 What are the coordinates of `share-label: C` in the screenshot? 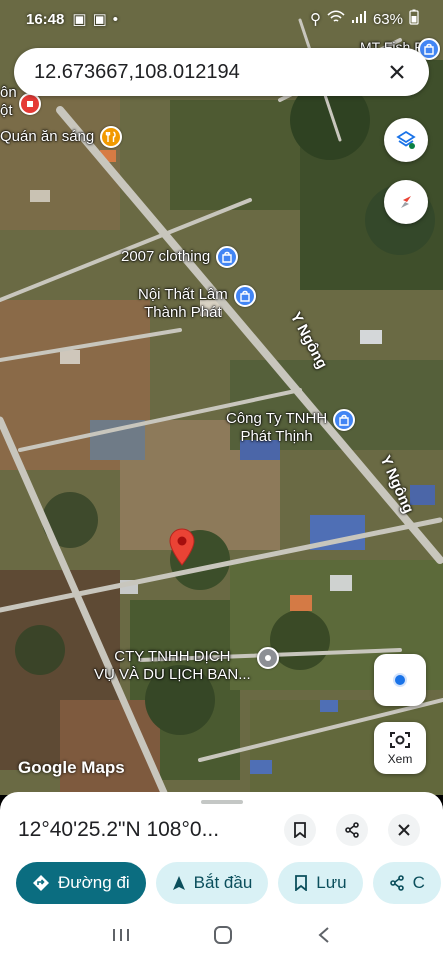 It's located at (418, 882).